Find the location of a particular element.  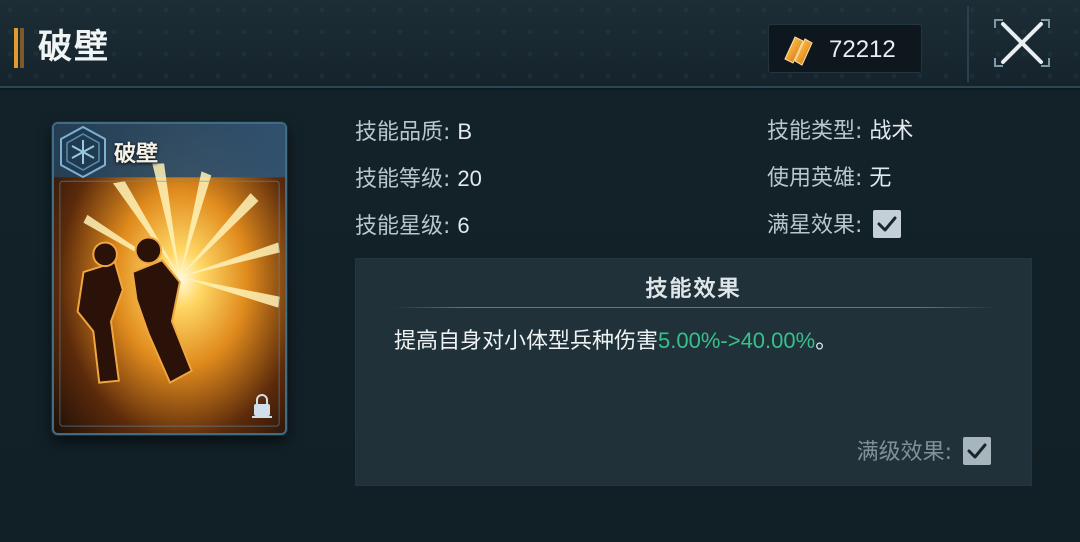

stat-label: 技能星级: is located at coordinates (403, 226).